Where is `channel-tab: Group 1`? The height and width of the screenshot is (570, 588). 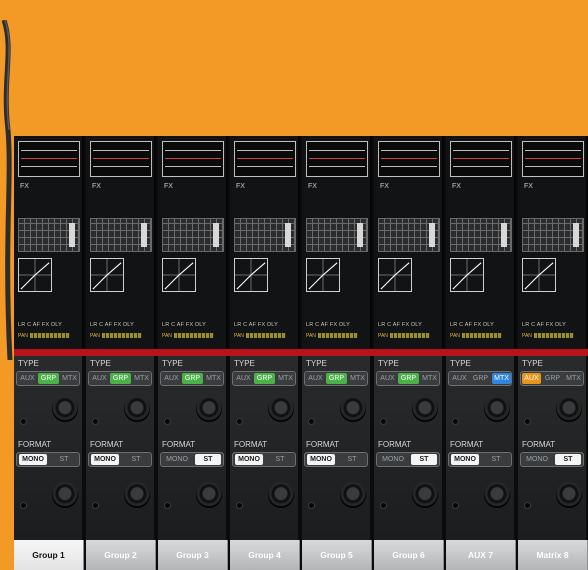 channel-tab: Group 1 is located at coordinates (49, 555).